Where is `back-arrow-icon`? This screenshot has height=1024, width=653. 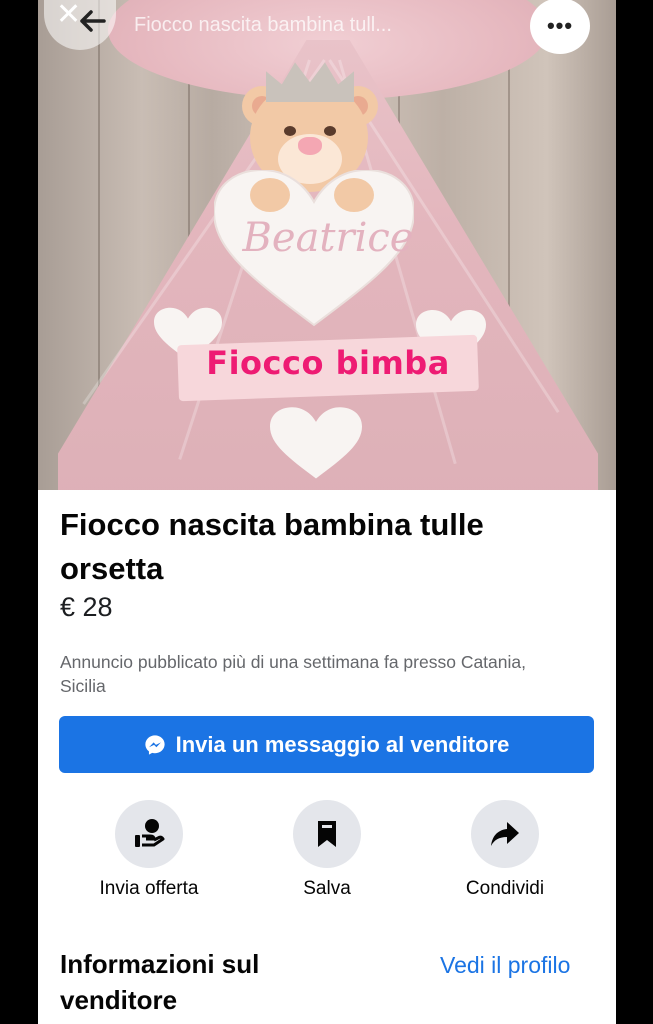
back-arrow-icon is located at coordinates (93, 23).